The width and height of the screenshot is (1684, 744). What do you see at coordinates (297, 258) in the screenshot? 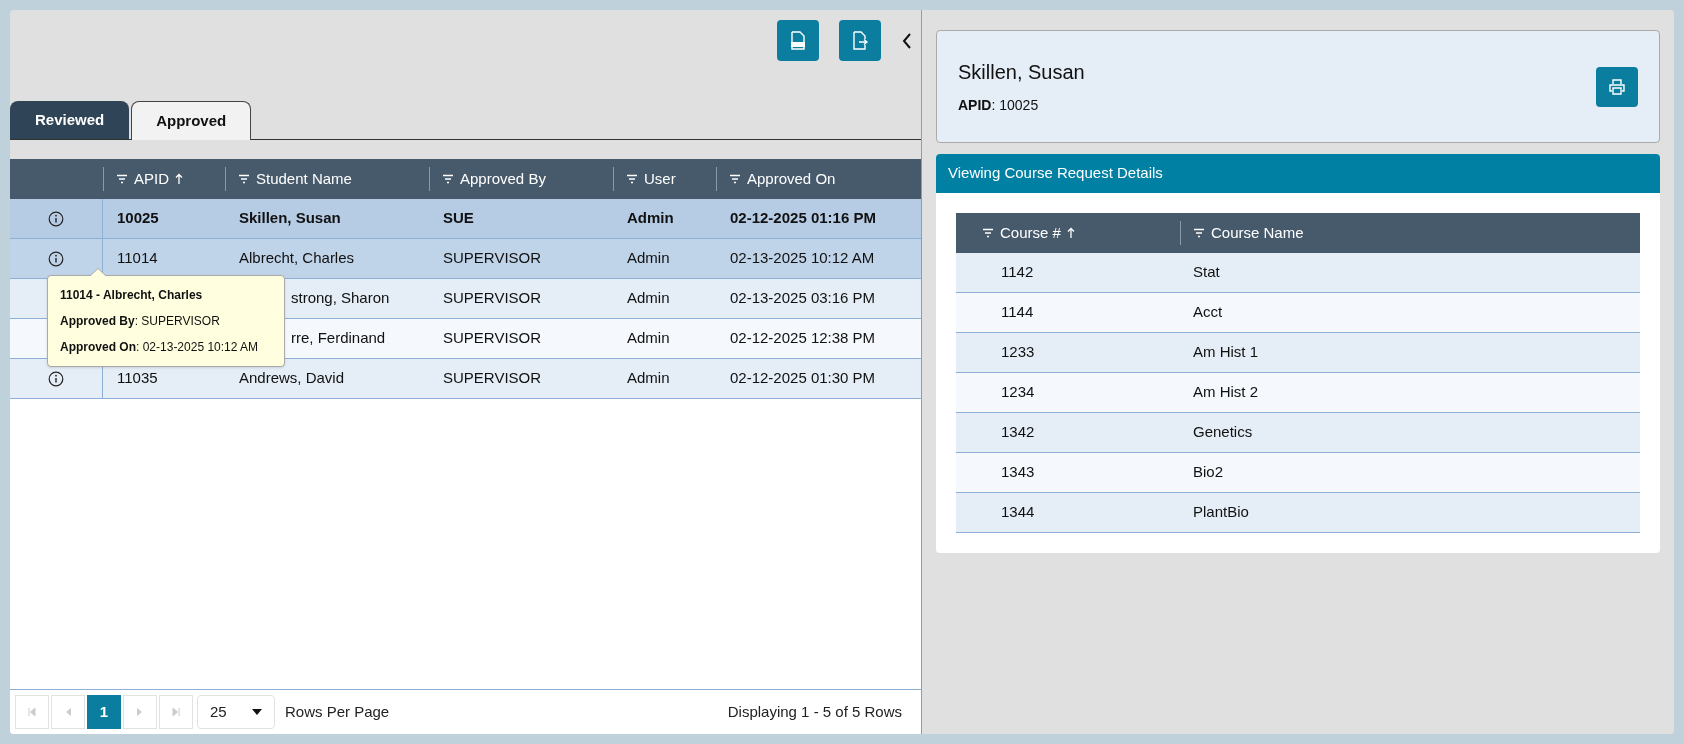
I see `table-cell: Albrecht, Charles` at bounding box center [297, 258].